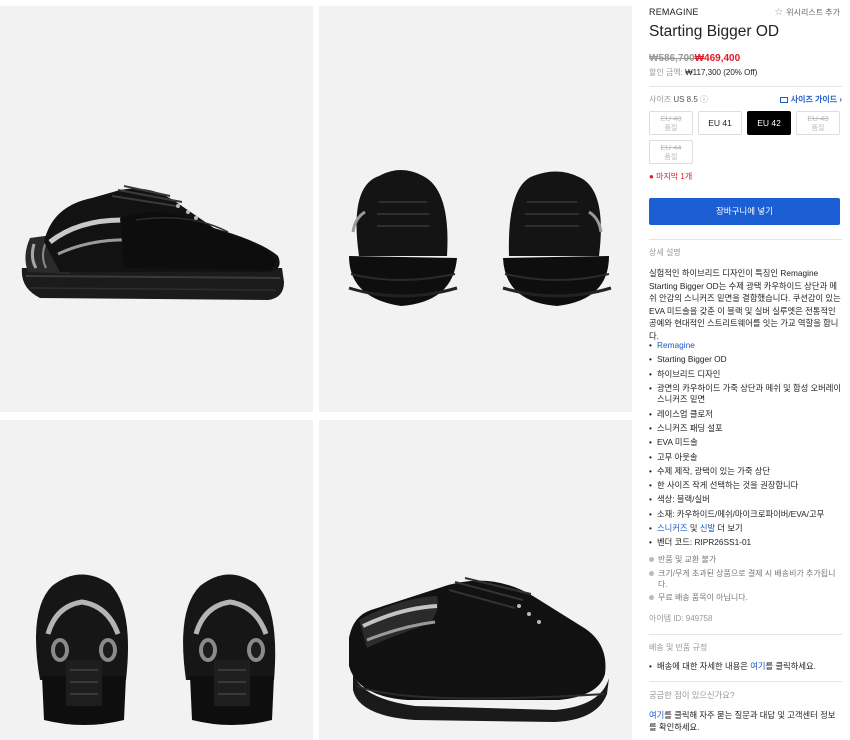 The width and height of the screenshot is (850, 740). What do you see at coordinates (721, 72) in the screenshot?
I see `discount-value: ₩117,300 (20% Off)` at bounding box center [721, 72].